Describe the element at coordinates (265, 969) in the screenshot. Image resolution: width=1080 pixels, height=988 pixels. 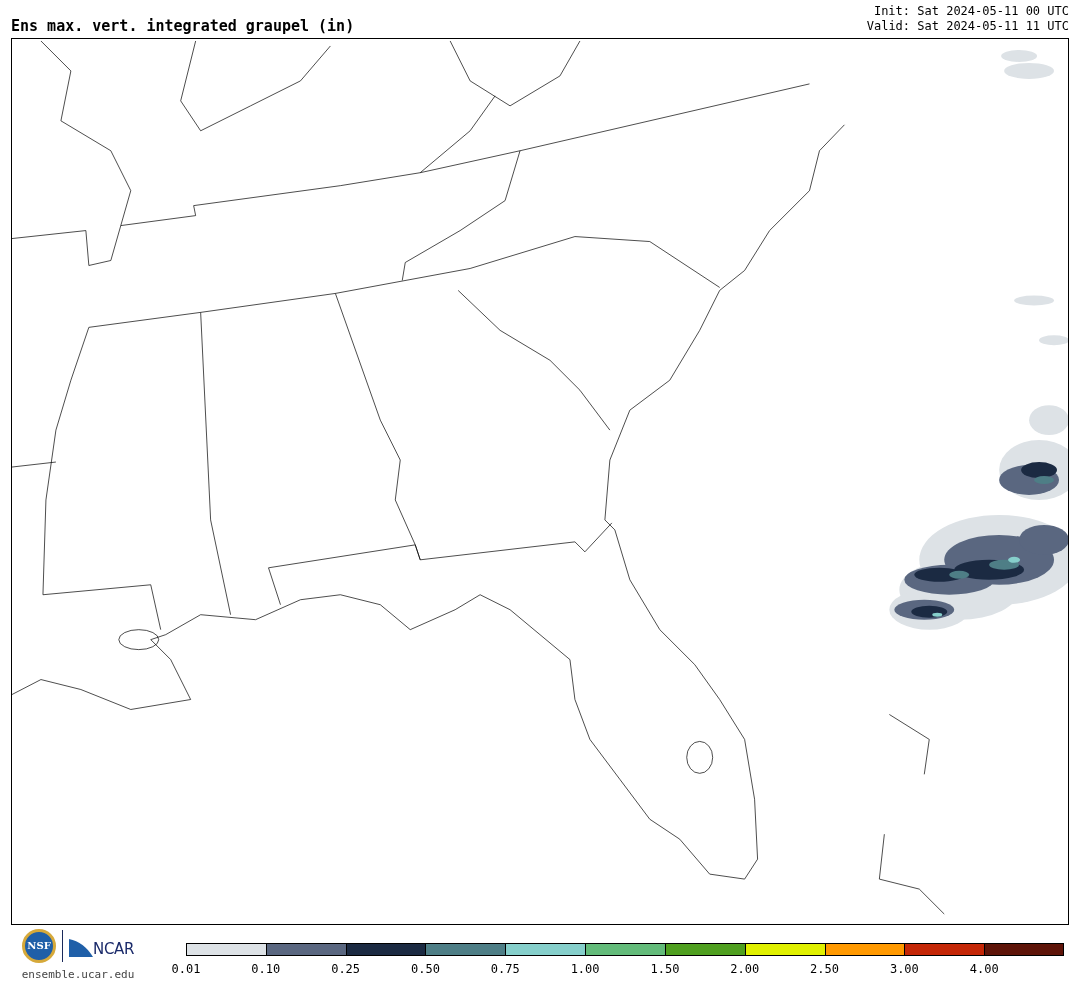
I see `colorbar-label: 0.10` at that location.